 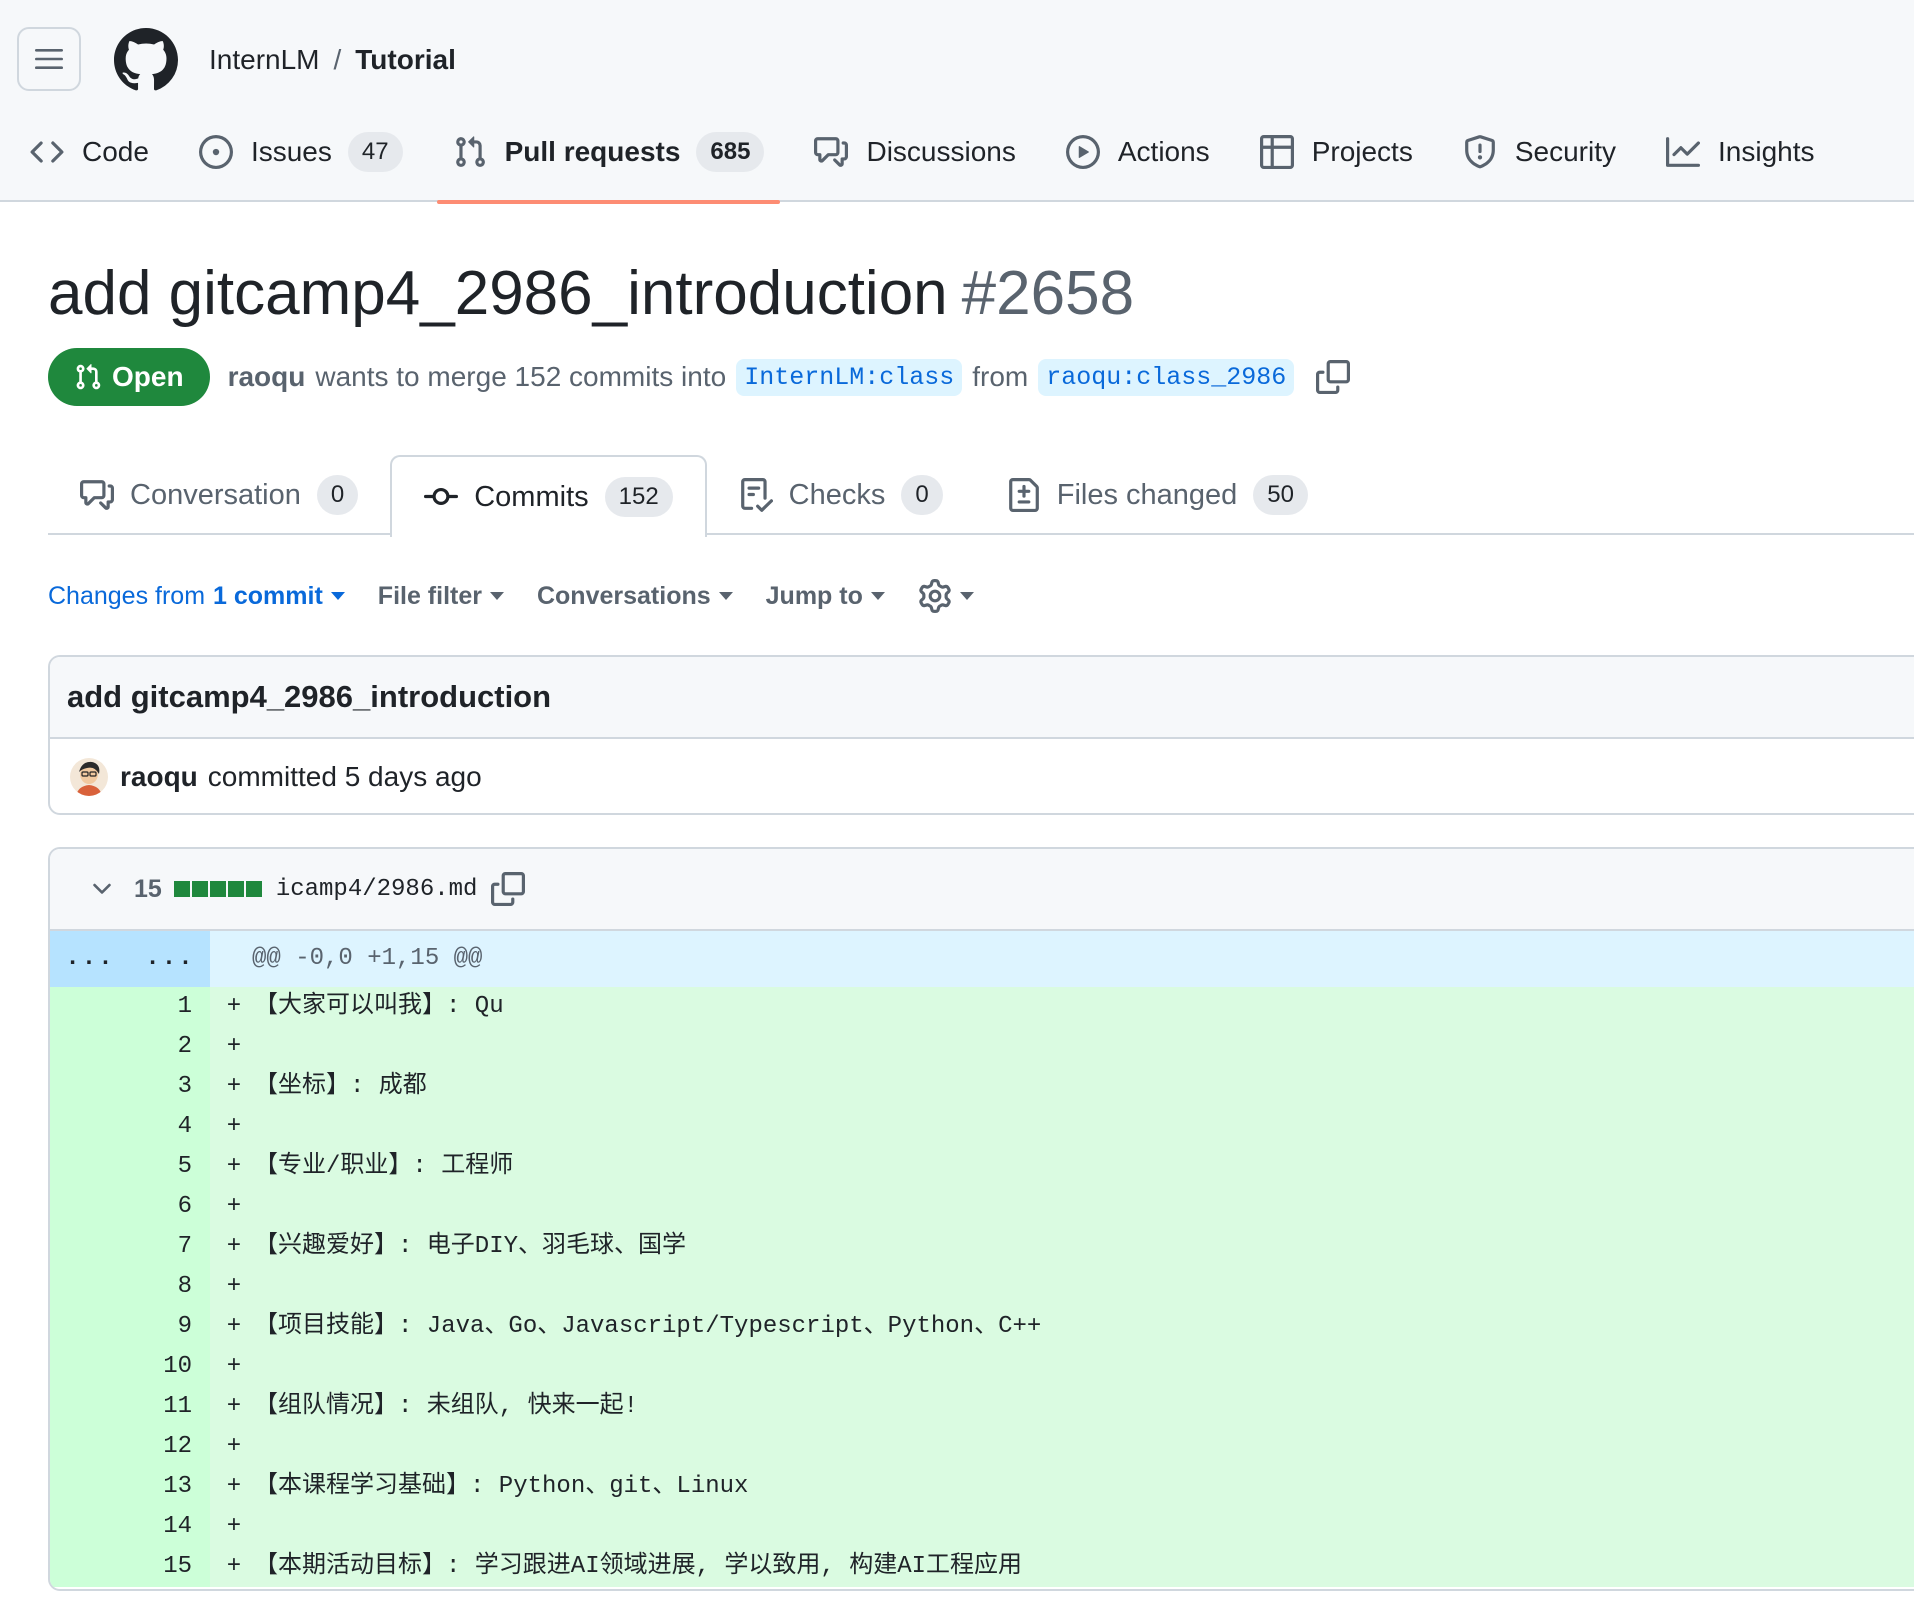 I want to click on conversations-dropdown: Conversations, so click(x=635, y=596).